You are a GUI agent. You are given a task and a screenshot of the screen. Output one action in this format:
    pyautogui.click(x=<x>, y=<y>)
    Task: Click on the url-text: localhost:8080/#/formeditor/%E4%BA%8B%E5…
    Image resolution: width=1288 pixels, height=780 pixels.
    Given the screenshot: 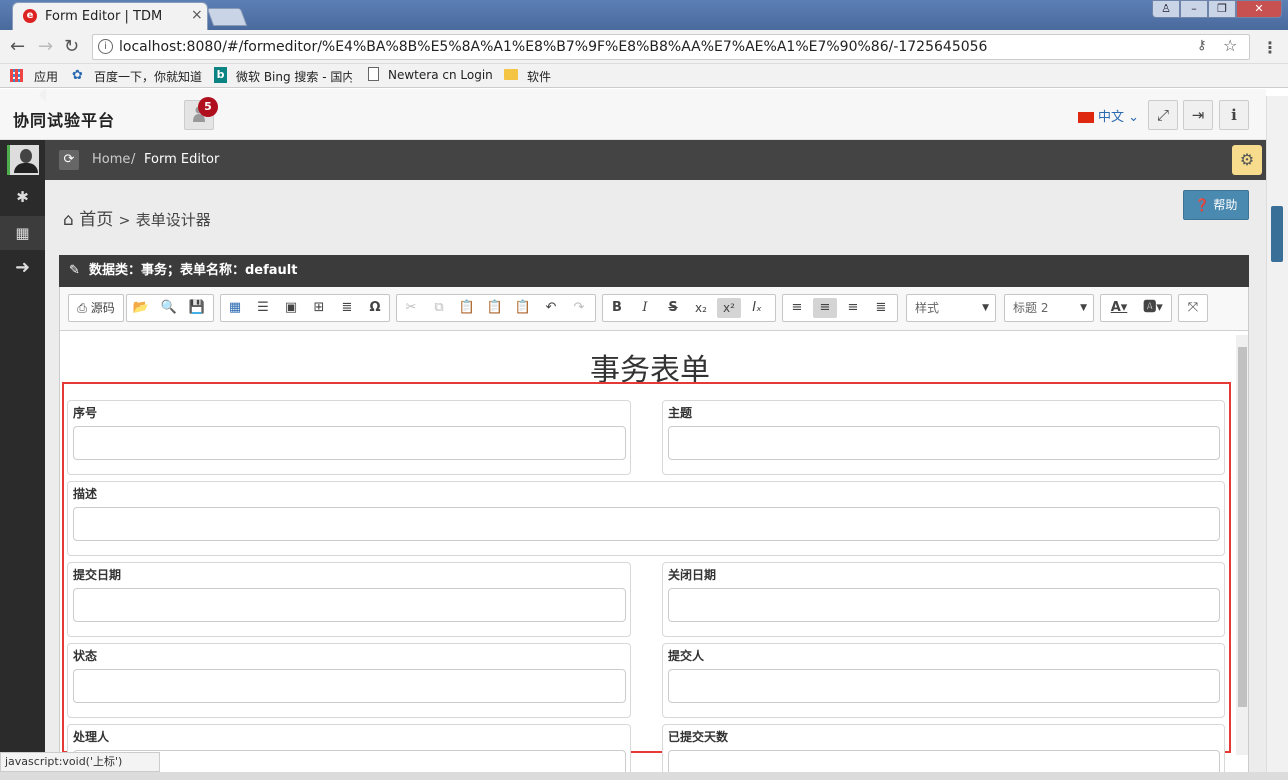 What is the action you would take?
    pyautogui.click(x=553, y=47)
    